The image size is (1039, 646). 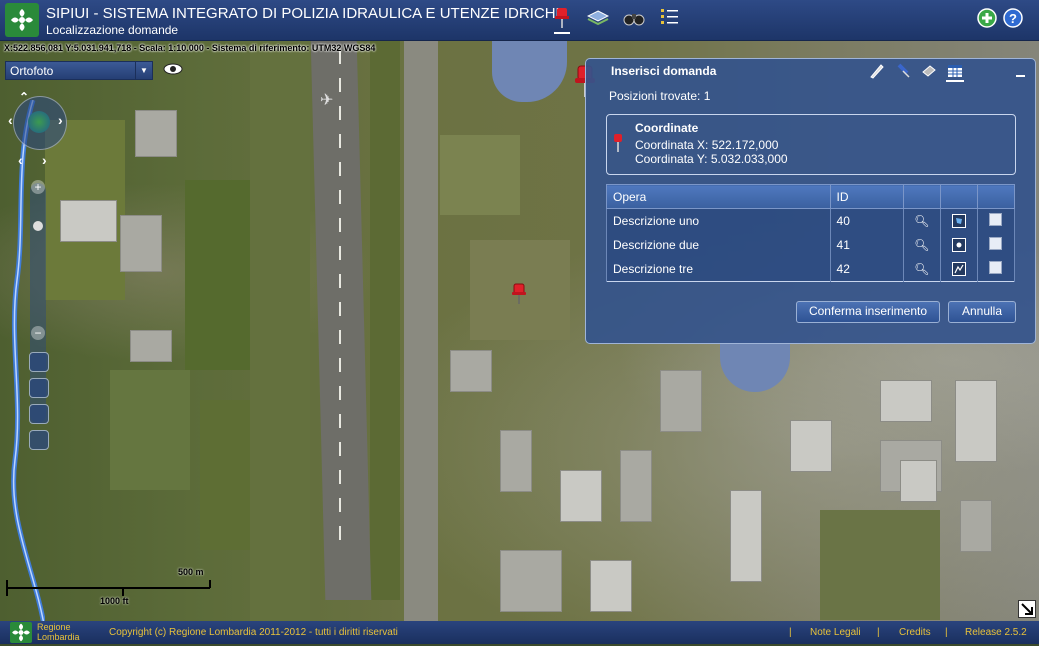 I want to click on coordinate-x: Coordinata X: 522.172,000, so click(x=707, y=145).